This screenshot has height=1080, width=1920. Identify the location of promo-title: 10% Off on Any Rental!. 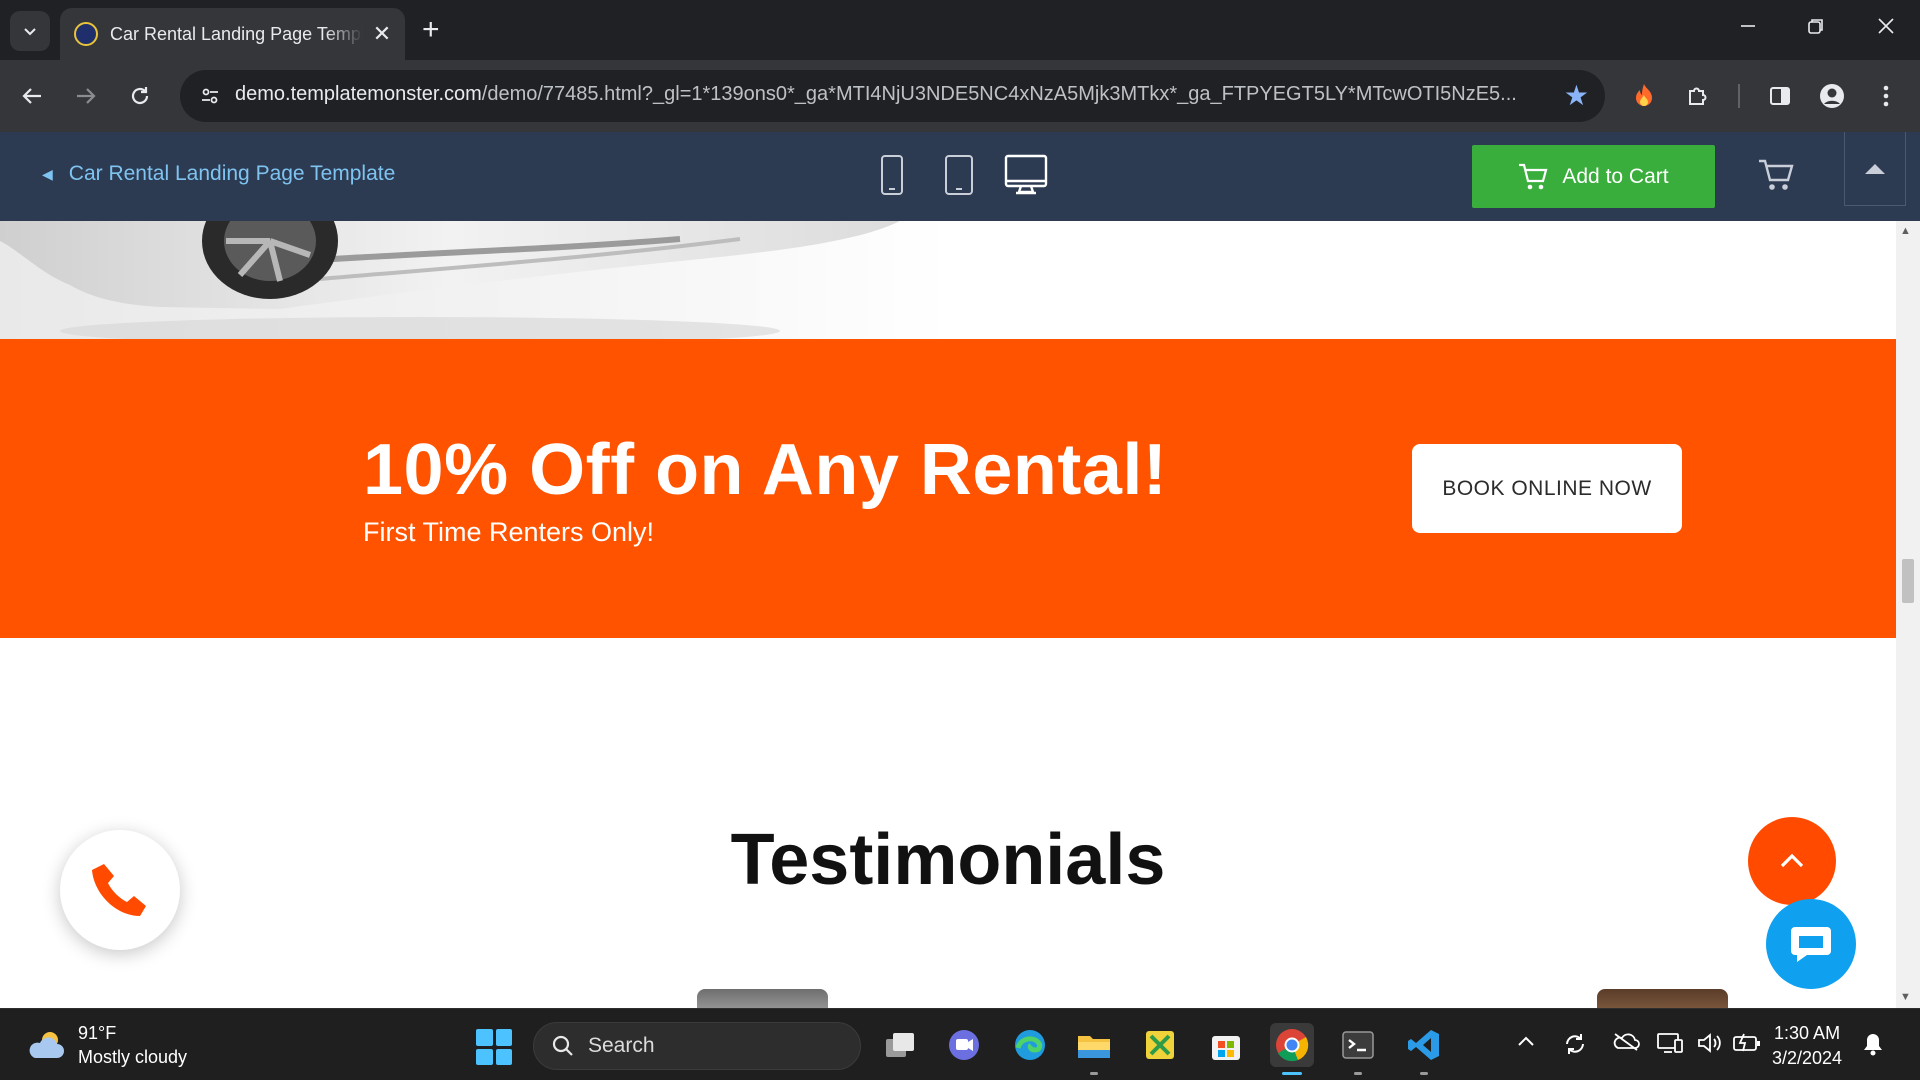
(765, 470).